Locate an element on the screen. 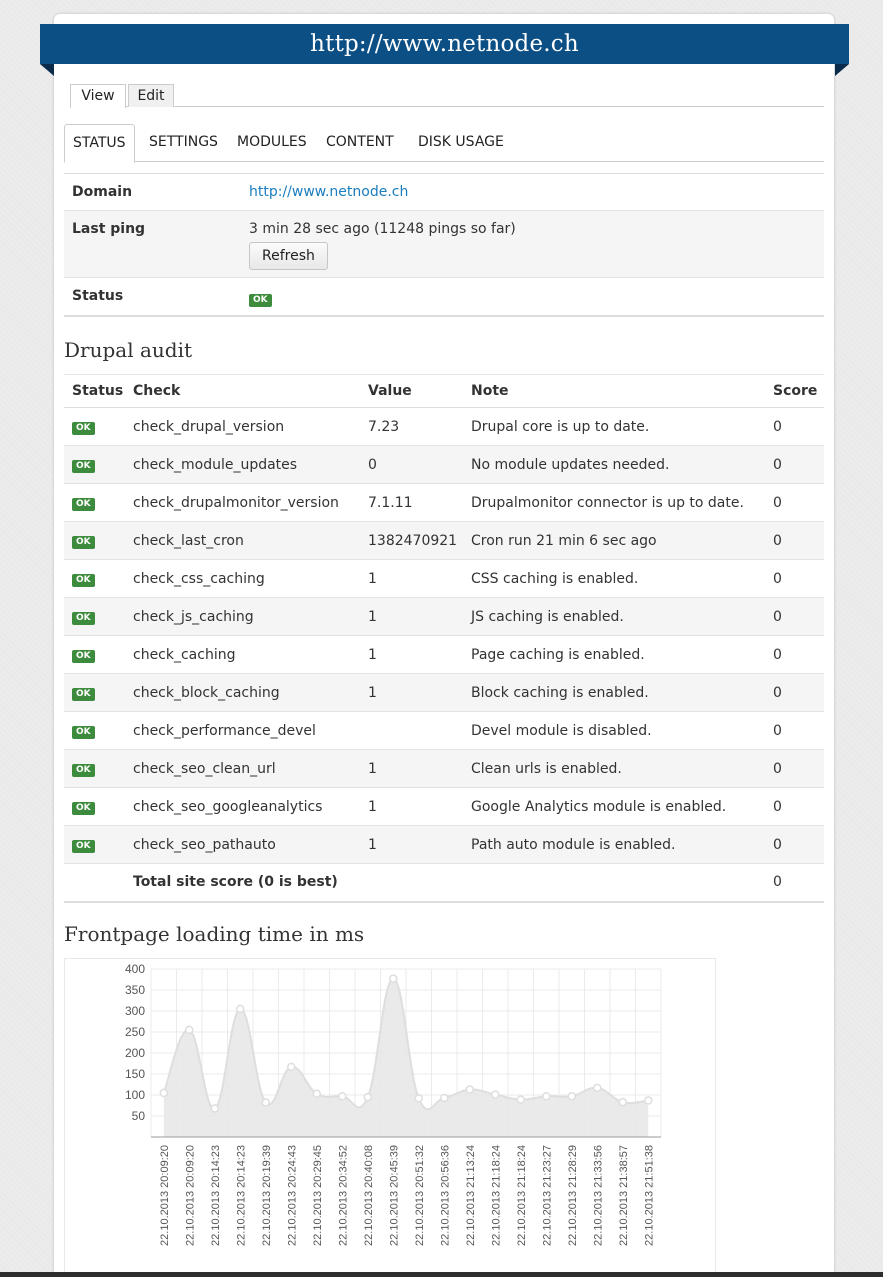  check-name: check_css_caching is located at coordinates (242, 578).